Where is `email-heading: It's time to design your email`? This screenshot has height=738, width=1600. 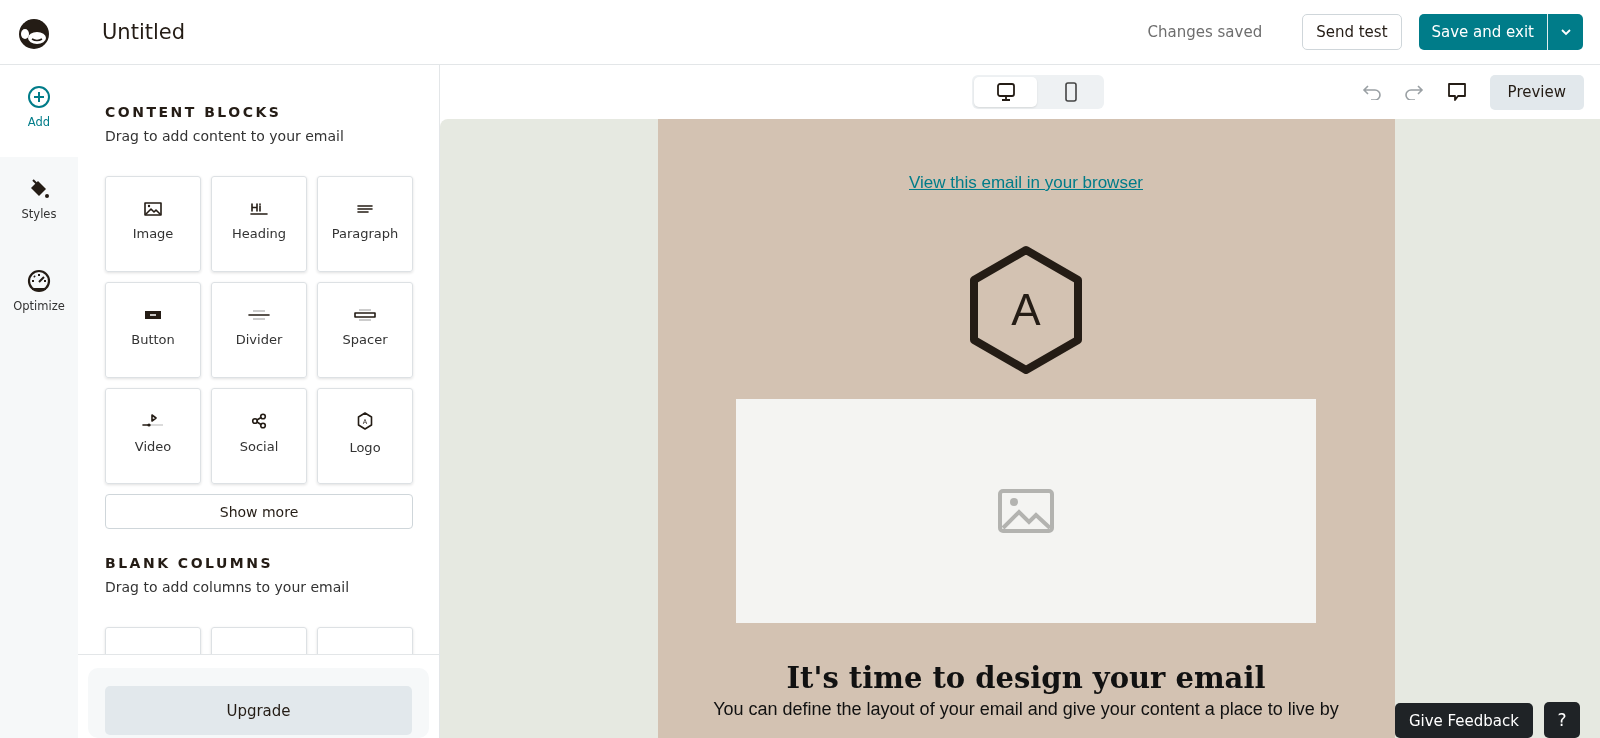 email-heading: It's time to design your email is located at coordinates (1026, 678).